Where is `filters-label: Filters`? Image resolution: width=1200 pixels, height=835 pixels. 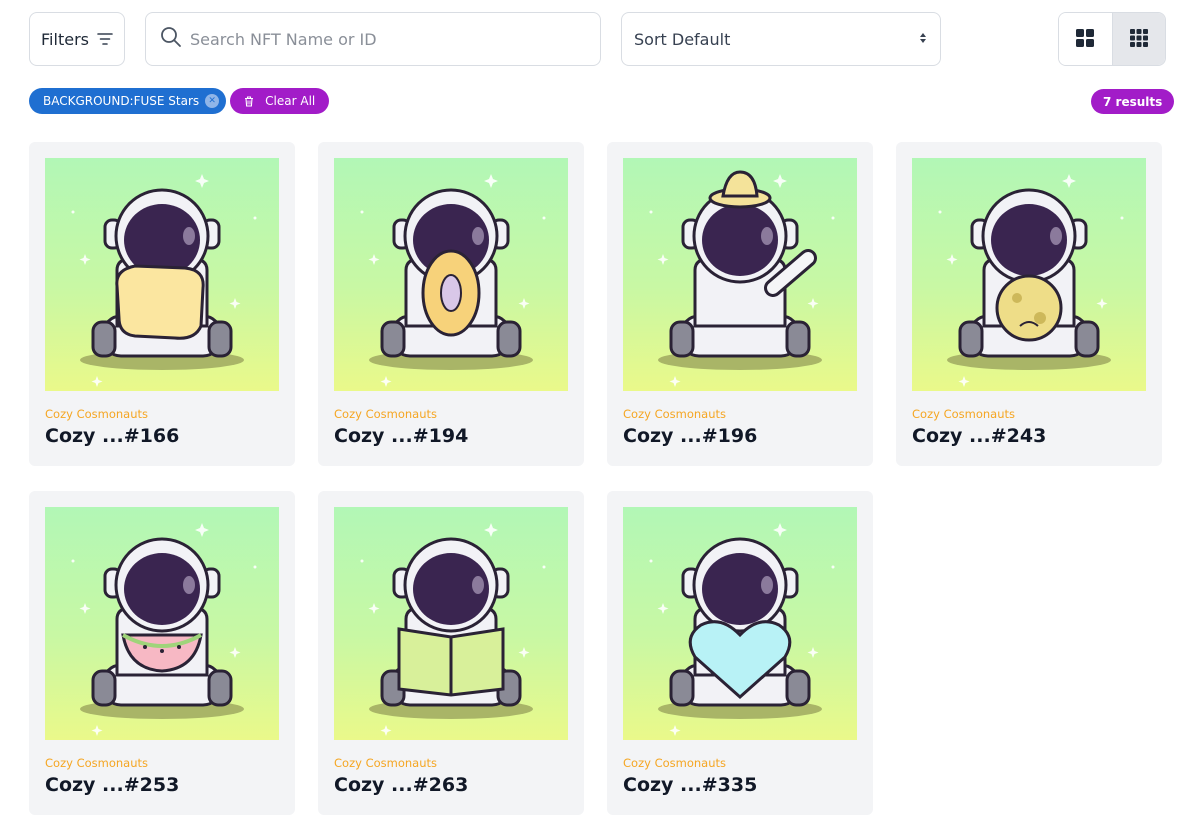
filters-label: Filters is located at coordinates (65, 39).